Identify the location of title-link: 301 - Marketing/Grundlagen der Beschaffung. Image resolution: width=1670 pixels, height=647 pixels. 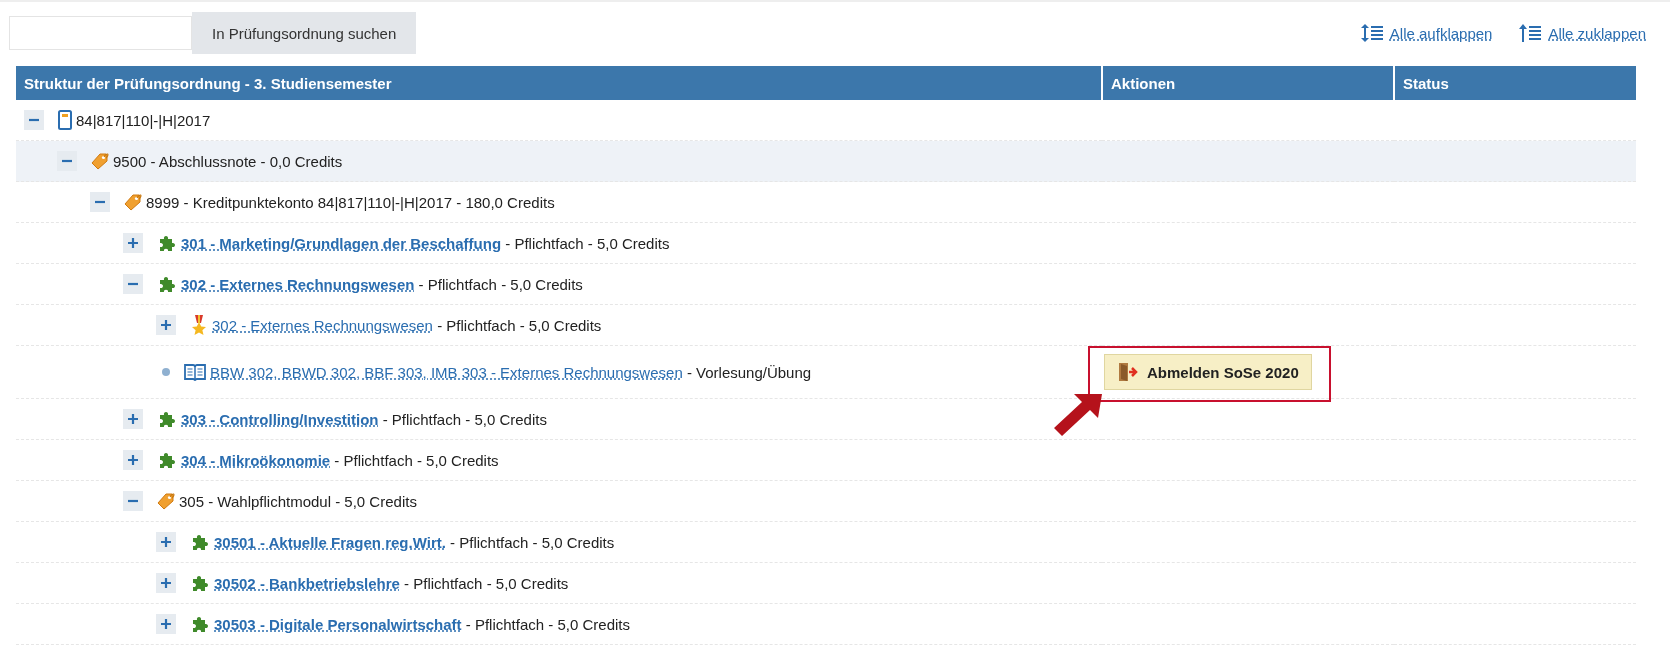
(341, 243).